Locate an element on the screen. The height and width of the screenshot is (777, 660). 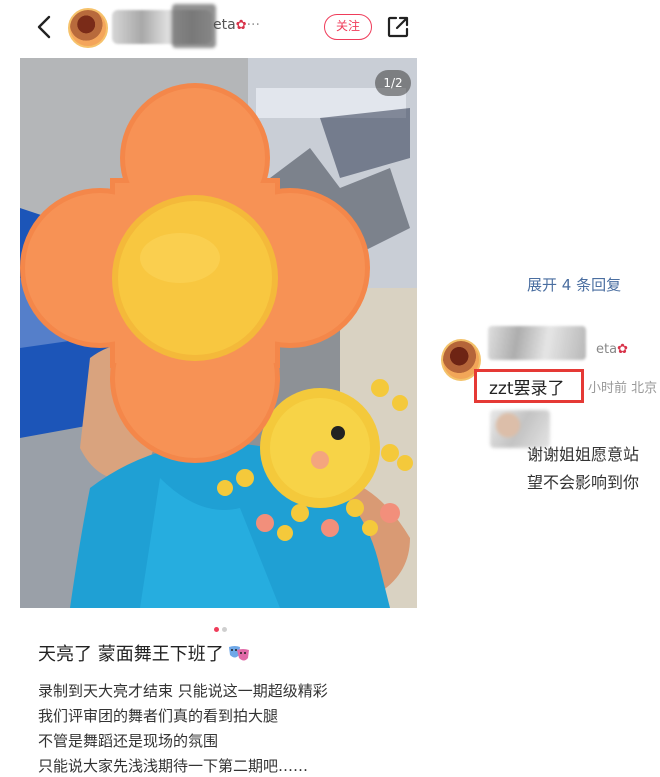
caption-line-1: 录制到天大亮才结束 只能说这一期超级精彩 is located at coordinates (183, 691).